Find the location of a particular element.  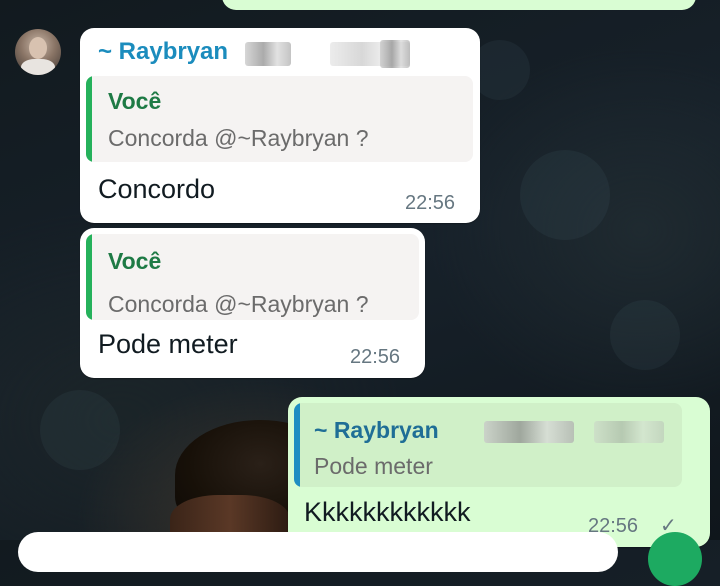

quoted-author: ~ Raybryan is located at coordinates (376, 430).